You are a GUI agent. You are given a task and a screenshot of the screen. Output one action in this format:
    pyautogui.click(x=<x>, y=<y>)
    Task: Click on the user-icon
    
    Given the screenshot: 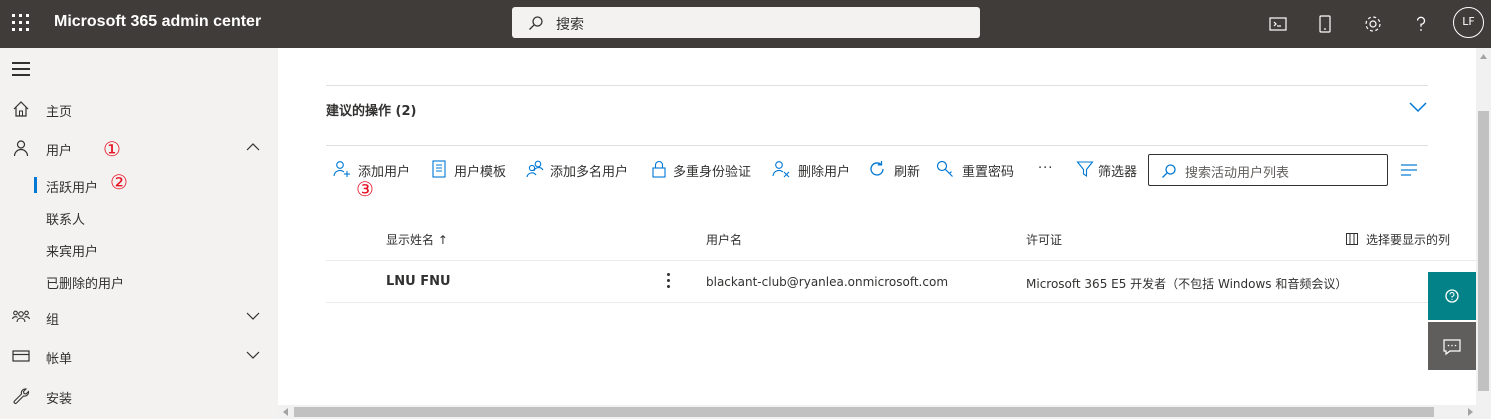 What is the action you would take?
    pyautogui.click(x=21, y=148)
    